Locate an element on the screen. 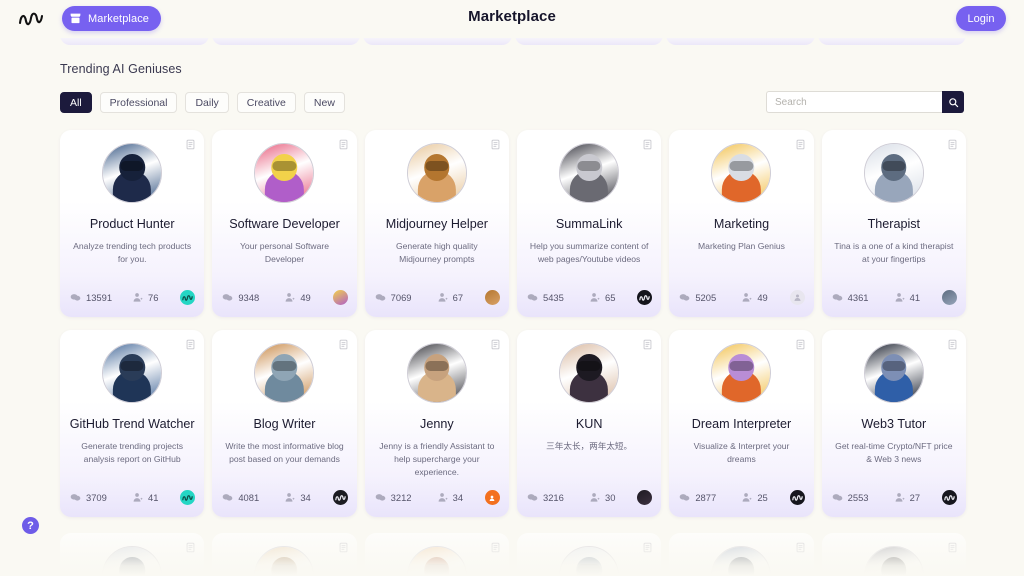 Image resolution: width=1024 pixels, height=576 pixels. help-button: ? is located at coordinates (30, 525).